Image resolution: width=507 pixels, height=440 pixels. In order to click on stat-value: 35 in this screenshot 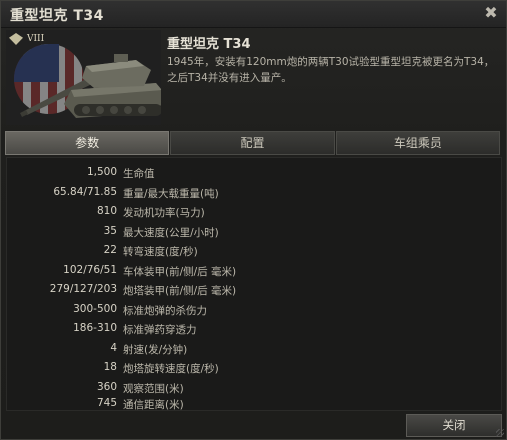, I will do `click(110, 230)`.